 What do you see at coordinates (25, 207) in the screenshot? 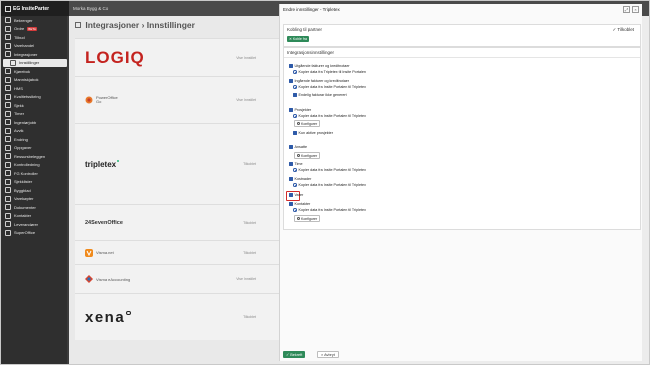
I see `sidebar-item-label: Dokumenter` at bounding box center [25, 207].